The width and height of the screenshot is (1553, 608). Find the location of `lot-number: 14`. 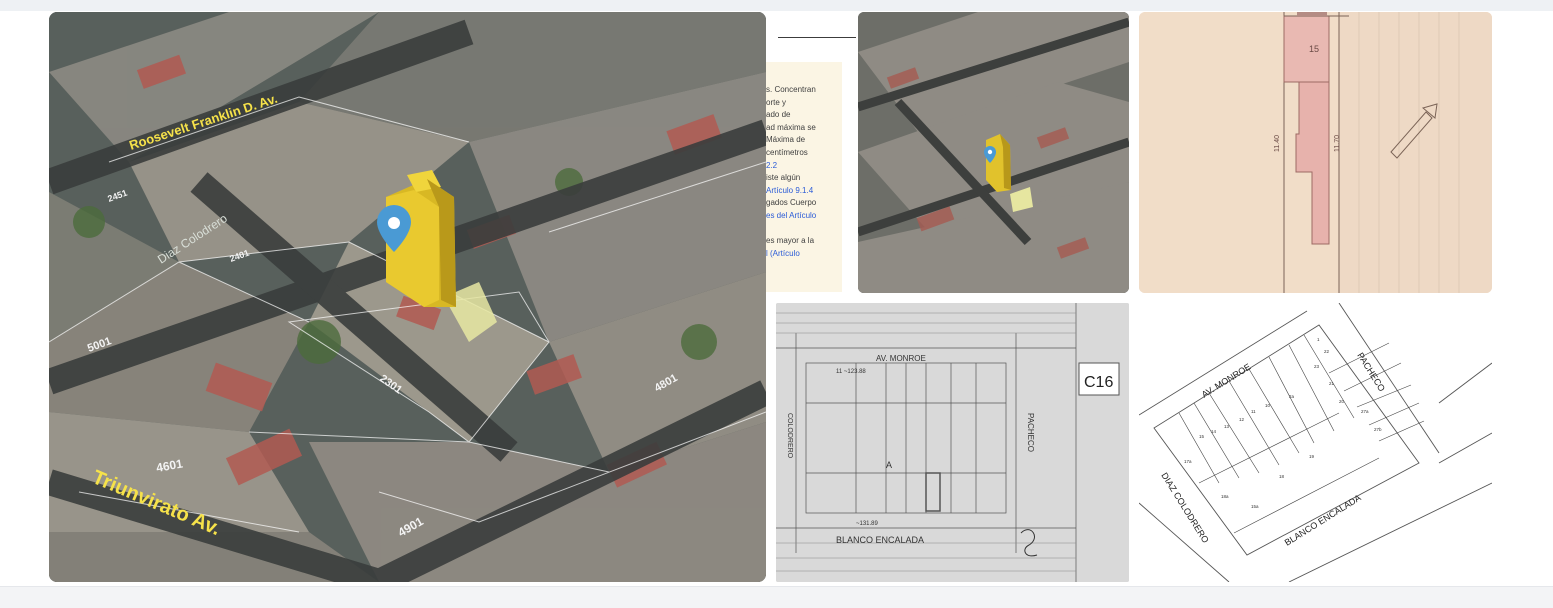

lot-number: 14 is located at coordinates (1214, 431).